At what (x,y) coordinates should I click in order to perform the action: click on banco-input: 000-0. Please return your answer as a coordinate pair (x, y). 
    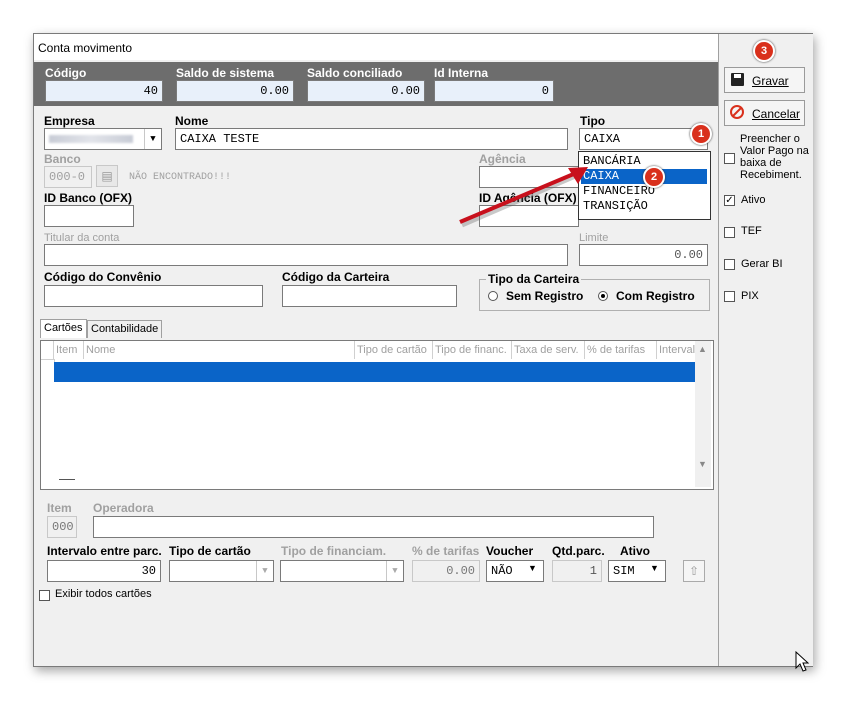
    Looking at the image, I should click on (68, 177).